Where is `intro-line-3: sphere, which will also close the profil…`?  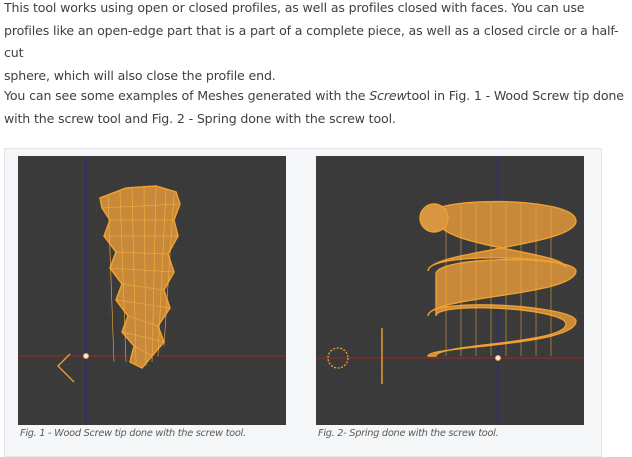 intro-line-3: sphere, which will also close the profil… is located at coordinates (140, 75).